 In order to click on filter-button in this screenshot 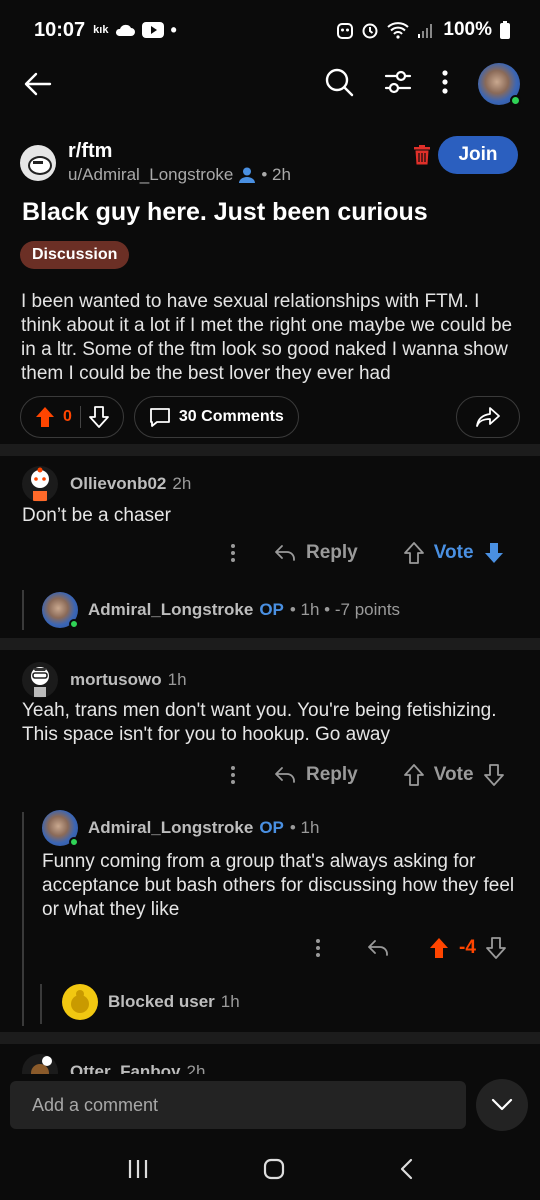, I will do `click(398, 84)`.